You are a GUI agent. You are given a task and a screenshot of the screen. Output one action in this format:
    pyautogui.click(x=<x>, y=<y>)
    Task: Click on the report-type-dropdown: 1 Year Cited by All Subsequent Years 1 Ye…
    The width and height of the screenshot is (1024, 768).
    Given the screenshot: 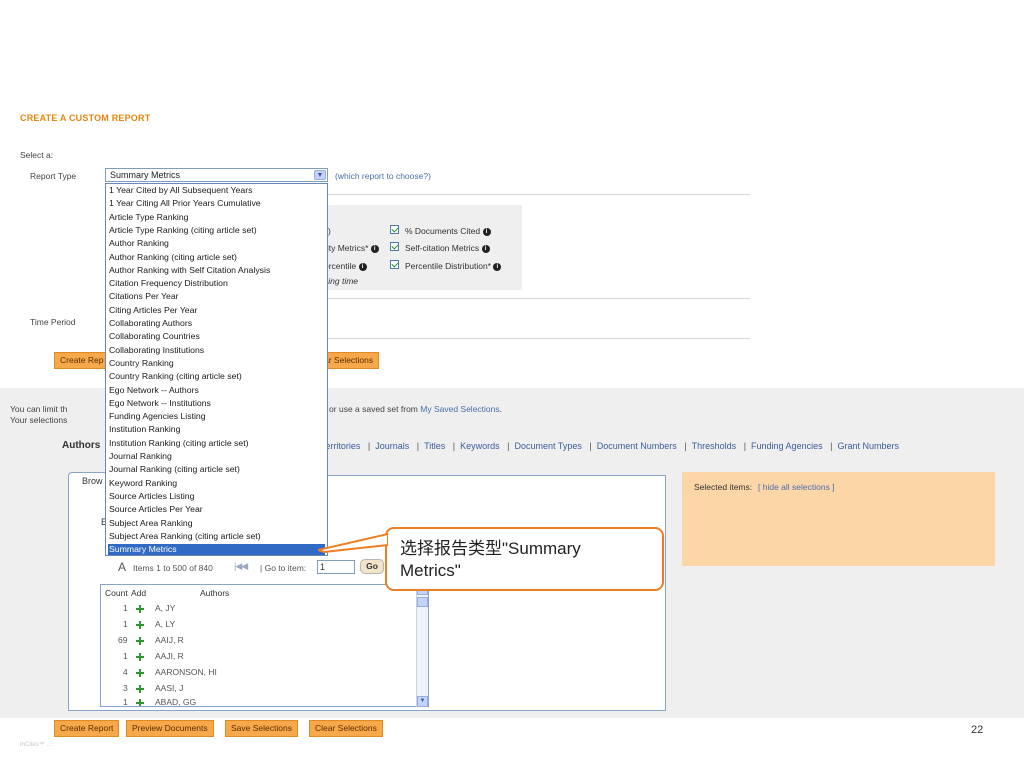 What is the action you would take?
    pyautogui.click(x=216, y=369)
    